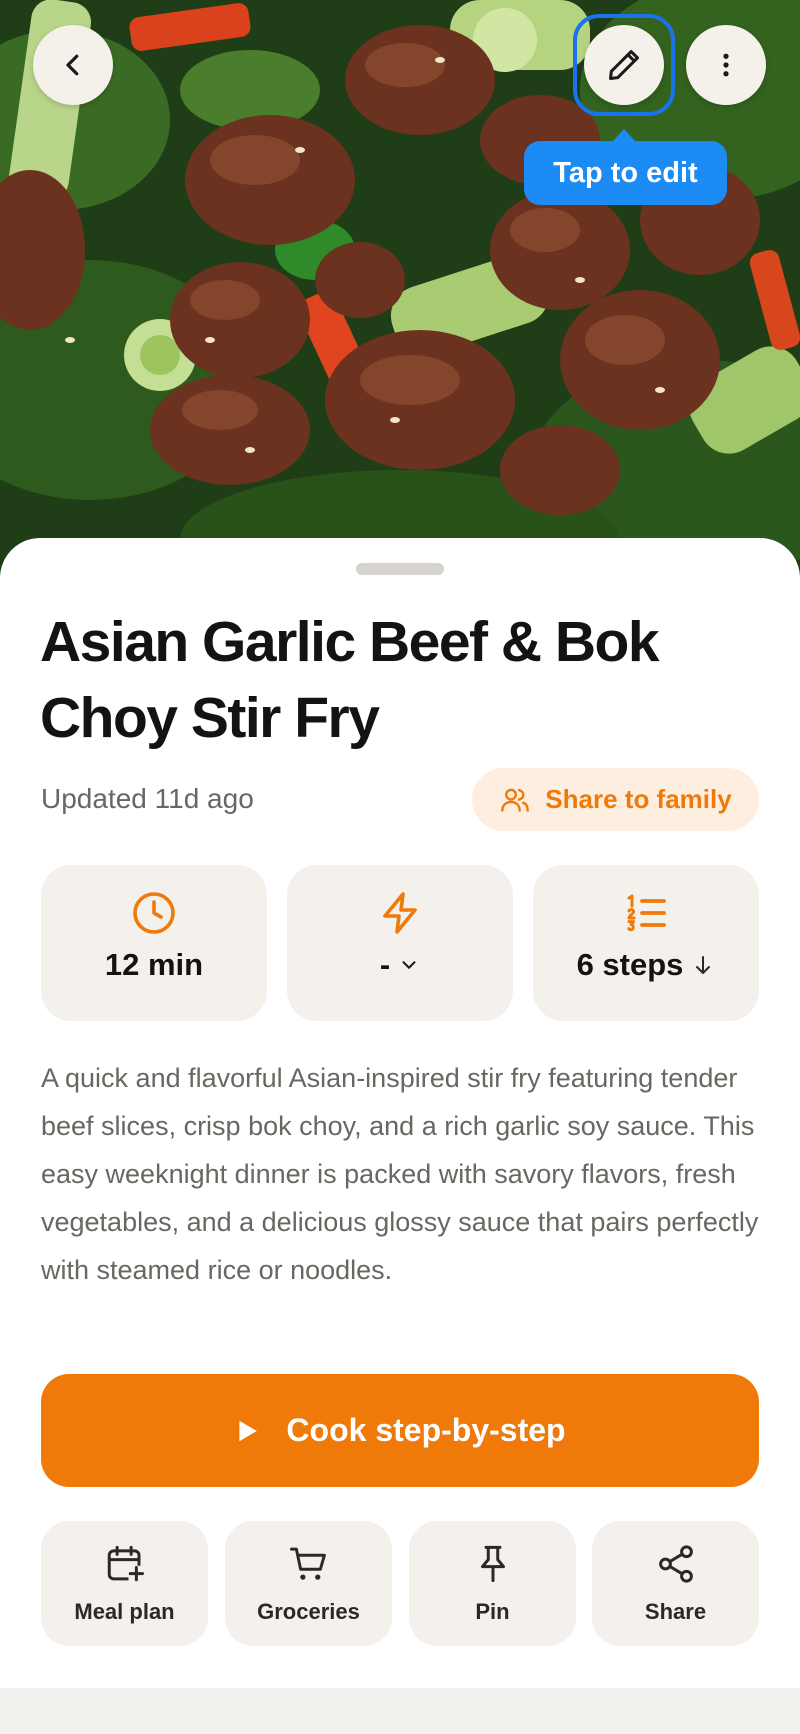  Describe the element at coordinates (400, 1711) in the screenshot. I see `bottom-divider-band` at that location.